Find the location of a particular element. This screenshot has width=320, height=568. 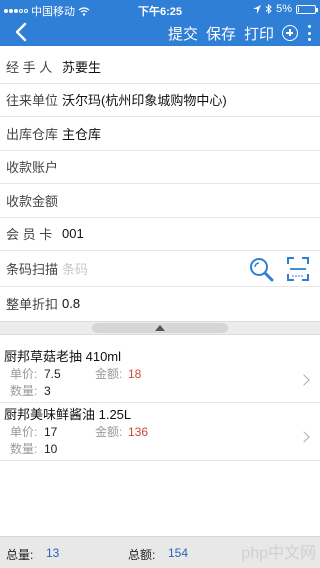

total-amount-value: 154 is located at coordinates (178, 553).